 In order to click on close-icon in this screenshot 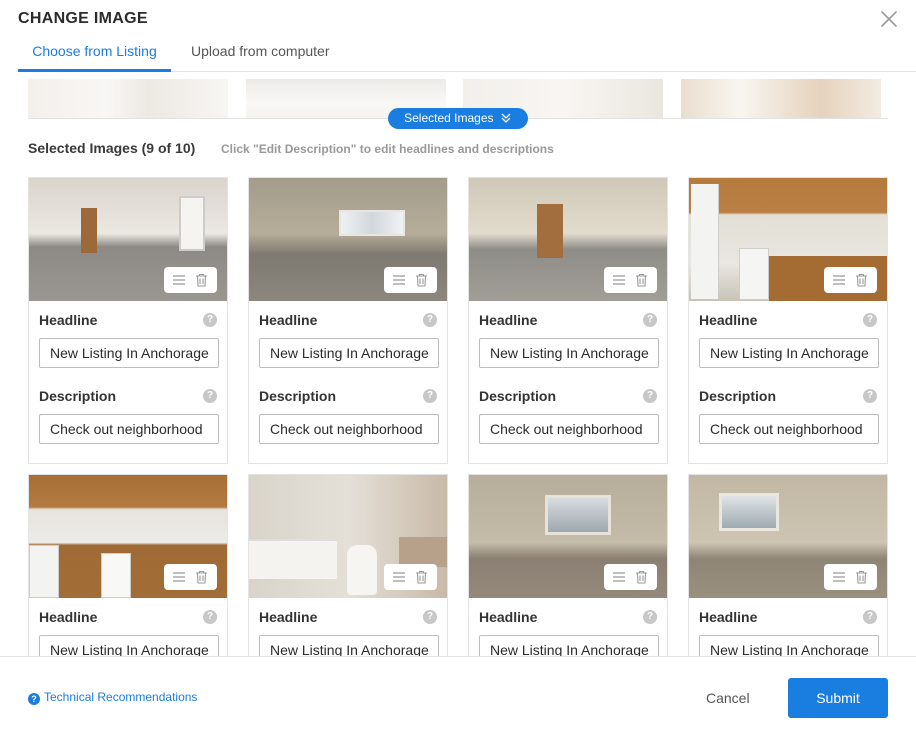, I will do `click(889, 19)`.